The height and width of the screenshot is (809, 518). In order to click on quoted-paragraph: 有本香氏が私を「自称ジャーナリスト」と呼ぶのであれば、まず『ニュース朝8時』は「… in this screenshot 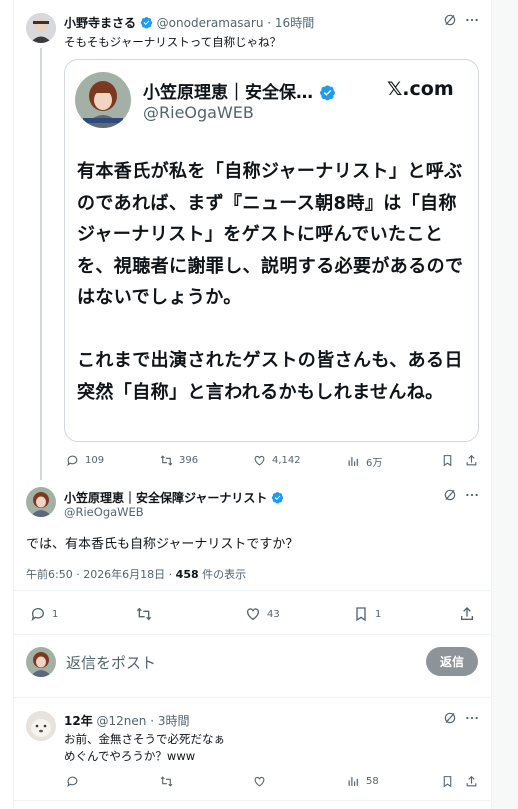, I will do `click(270, 234)`.